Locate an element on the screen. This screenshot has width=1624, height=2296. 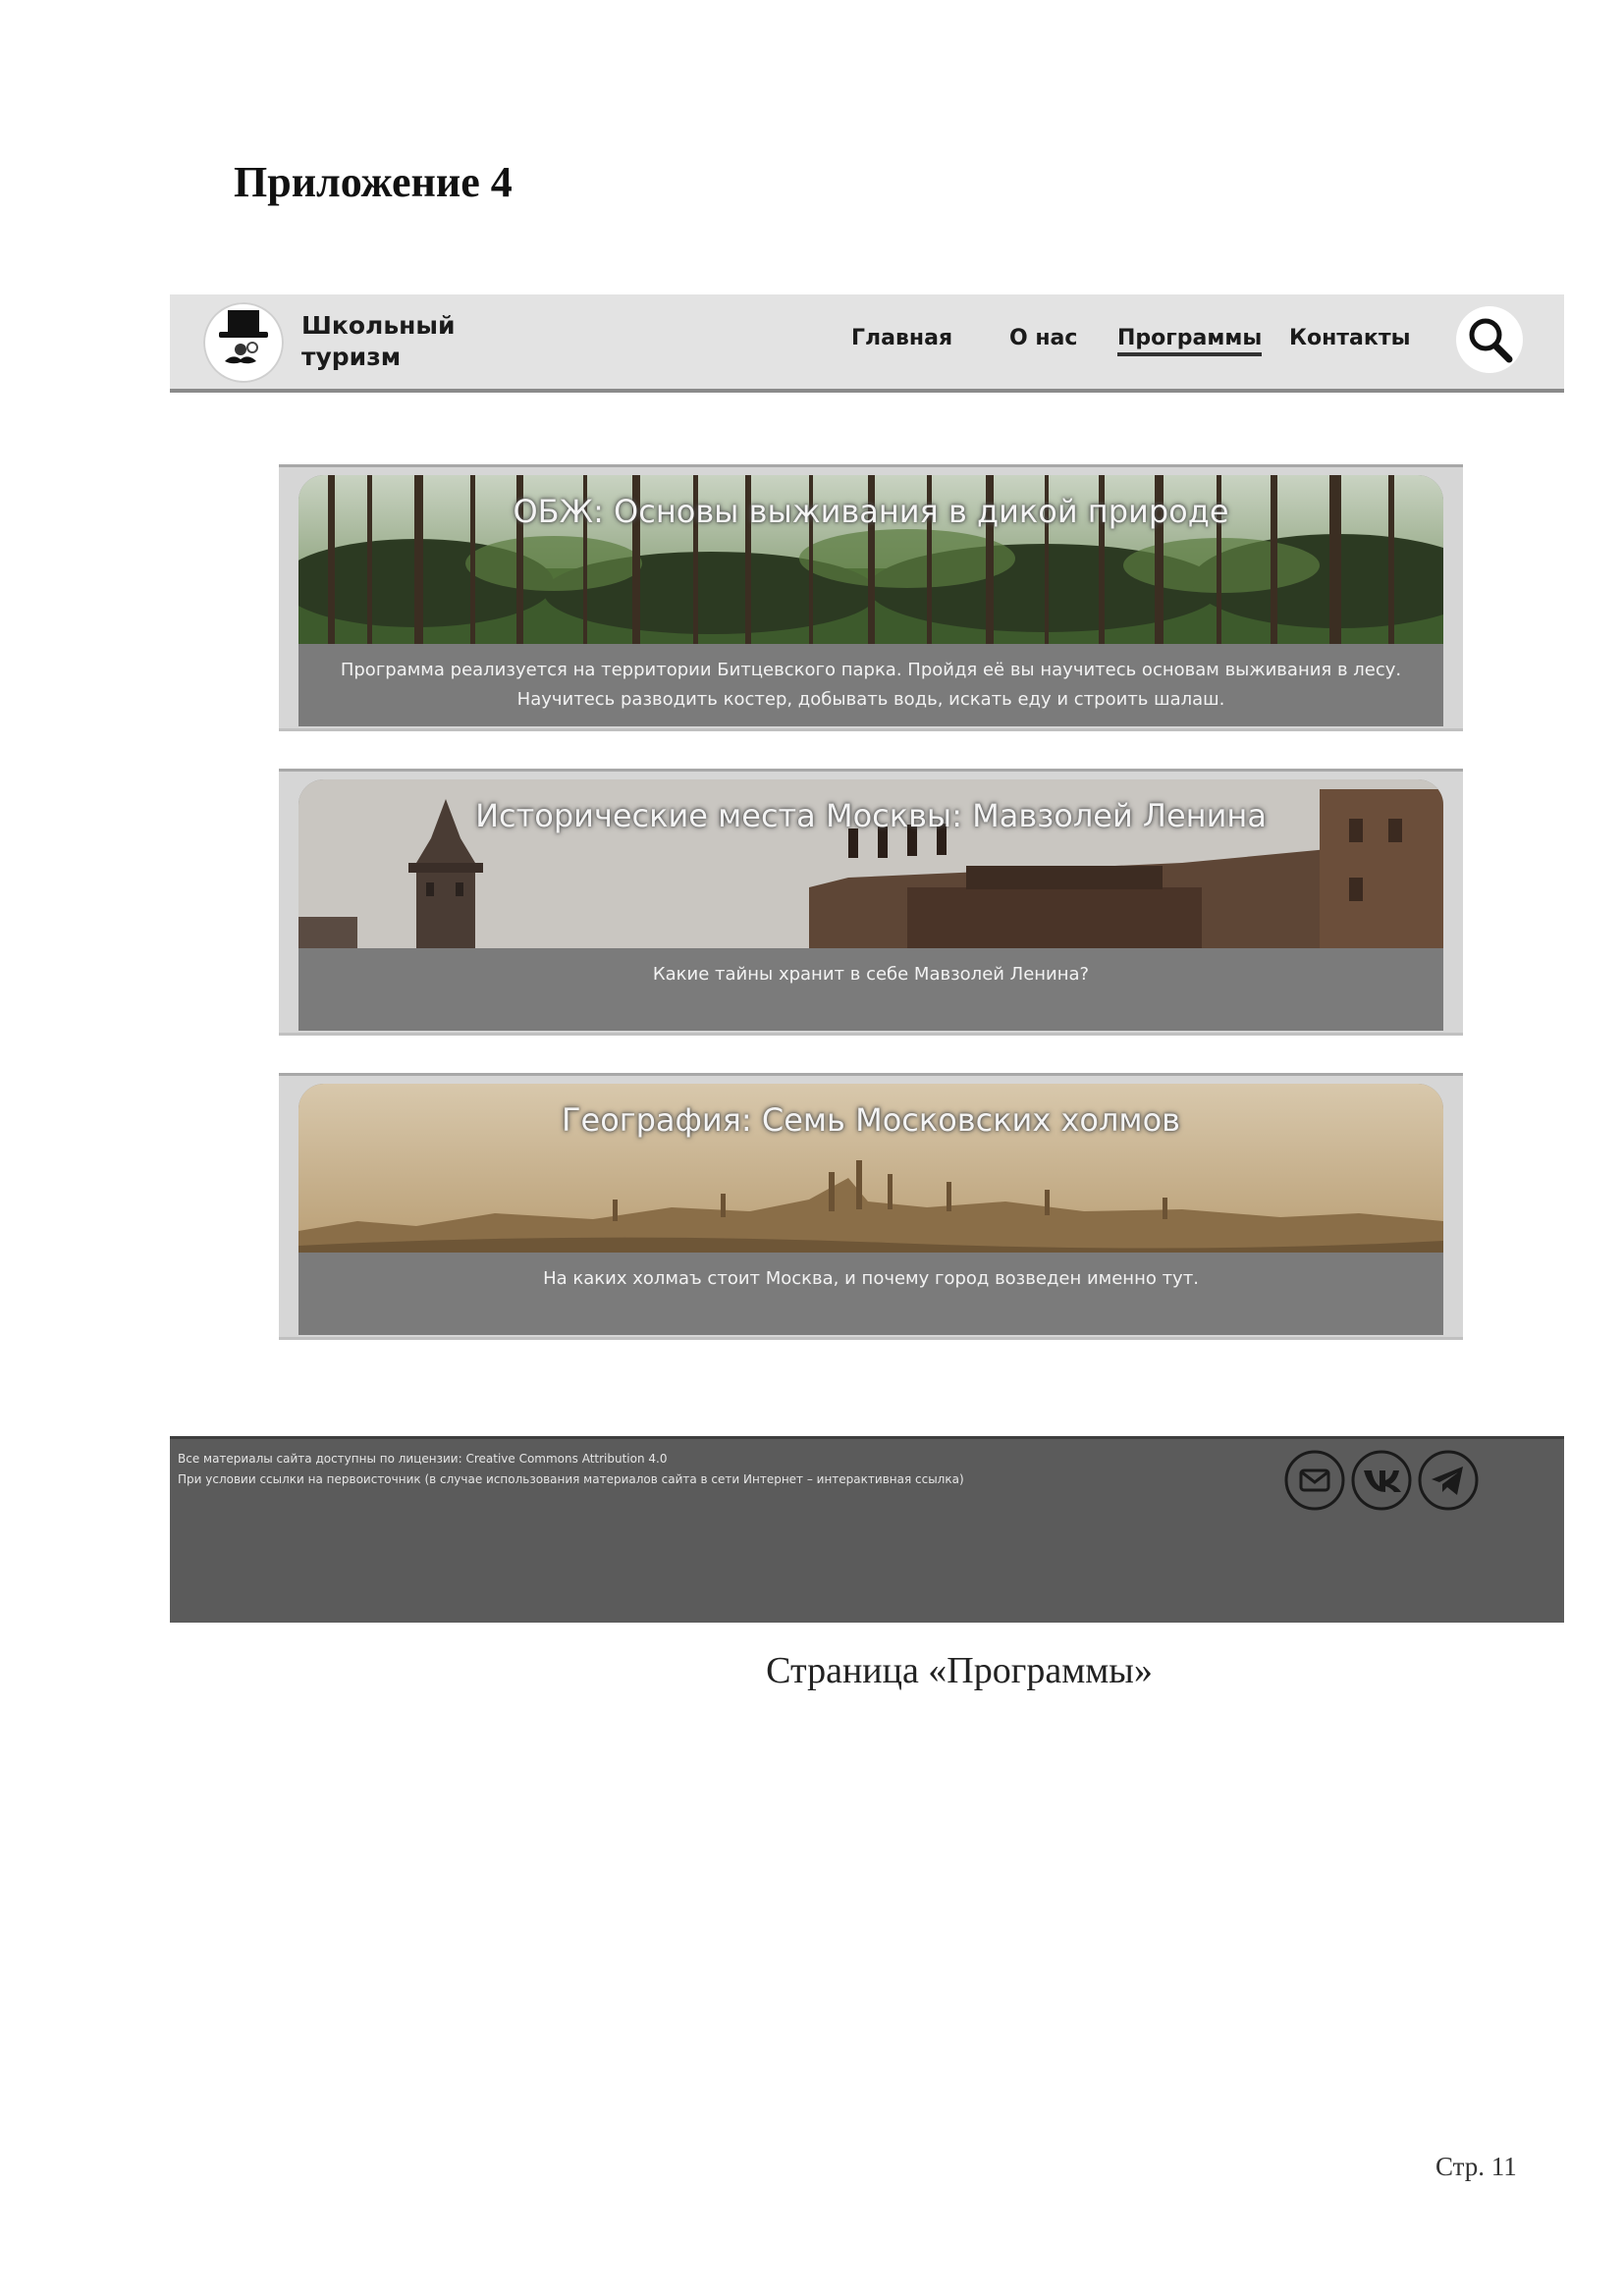
brand-line-1: Школьный is located at coordinates (378, 325).